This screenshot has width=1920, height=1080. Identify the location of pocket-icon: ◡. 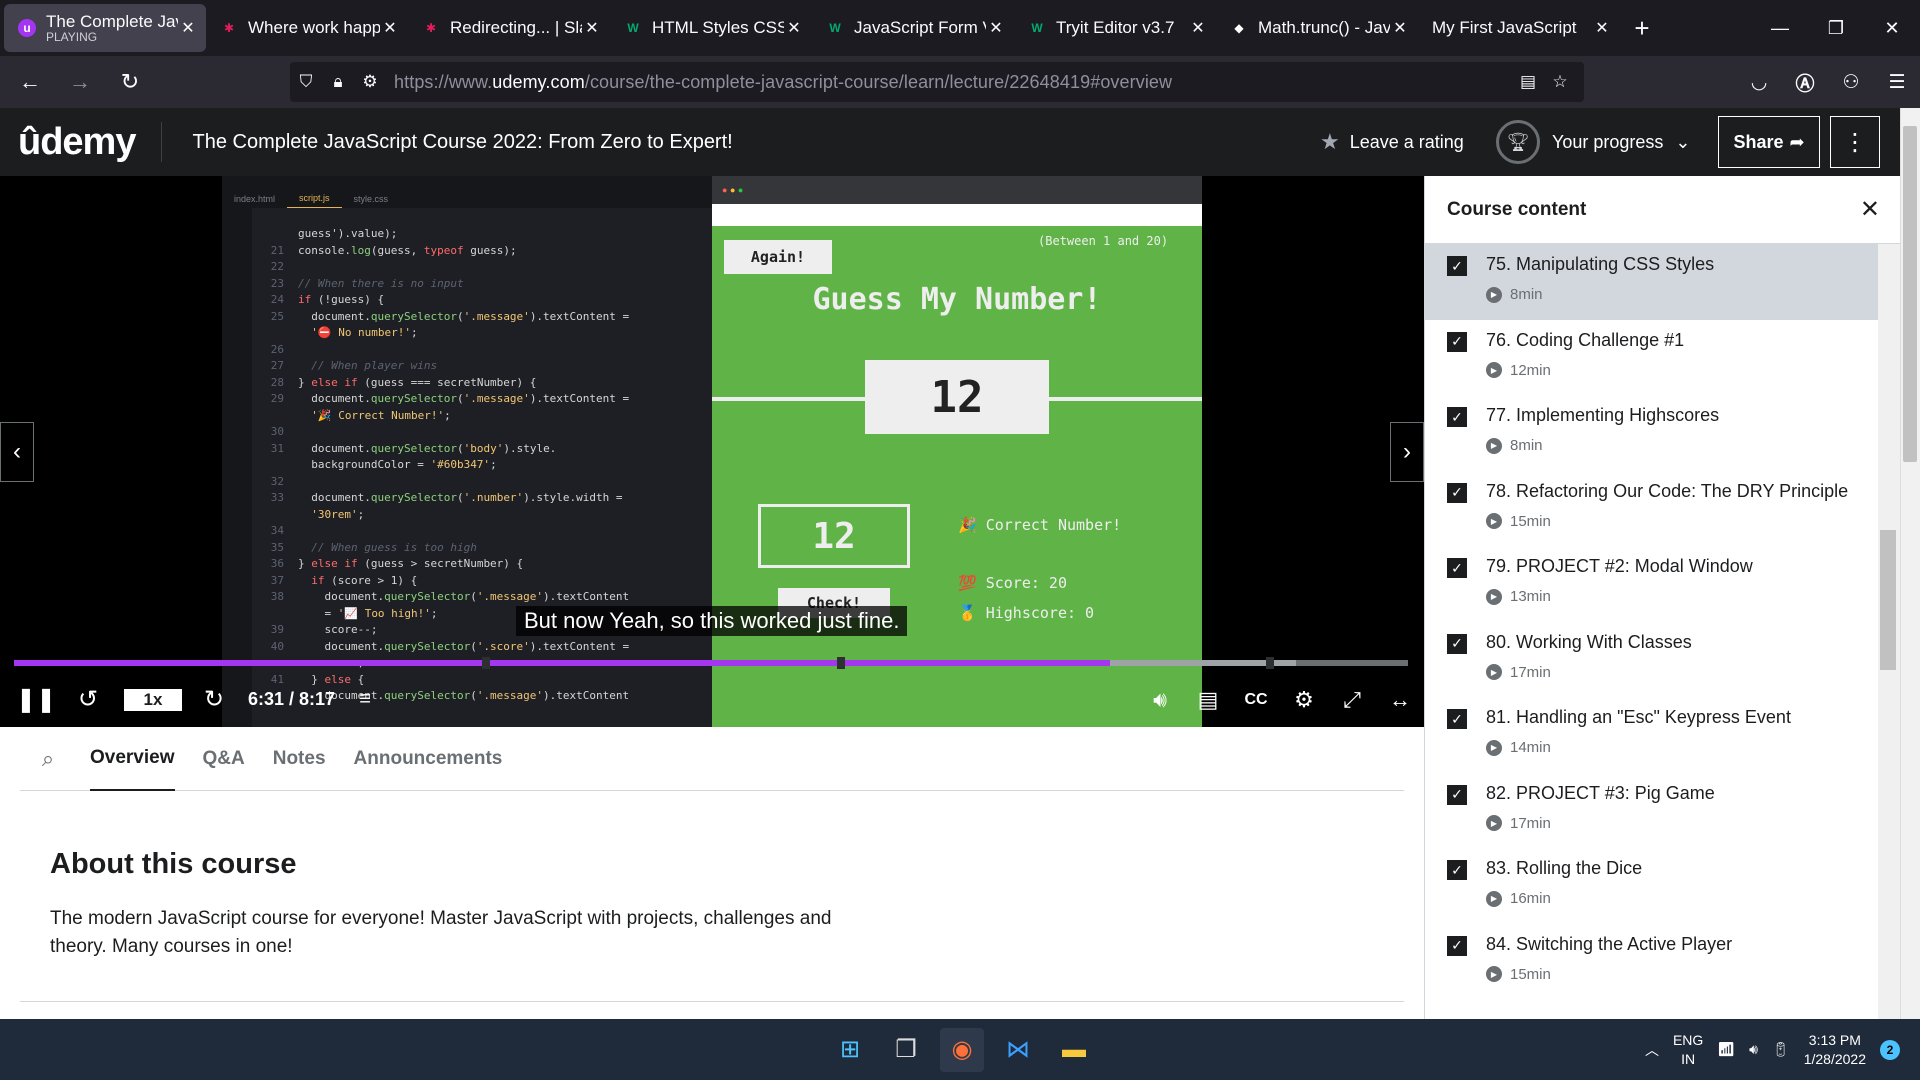
(1759, 82).